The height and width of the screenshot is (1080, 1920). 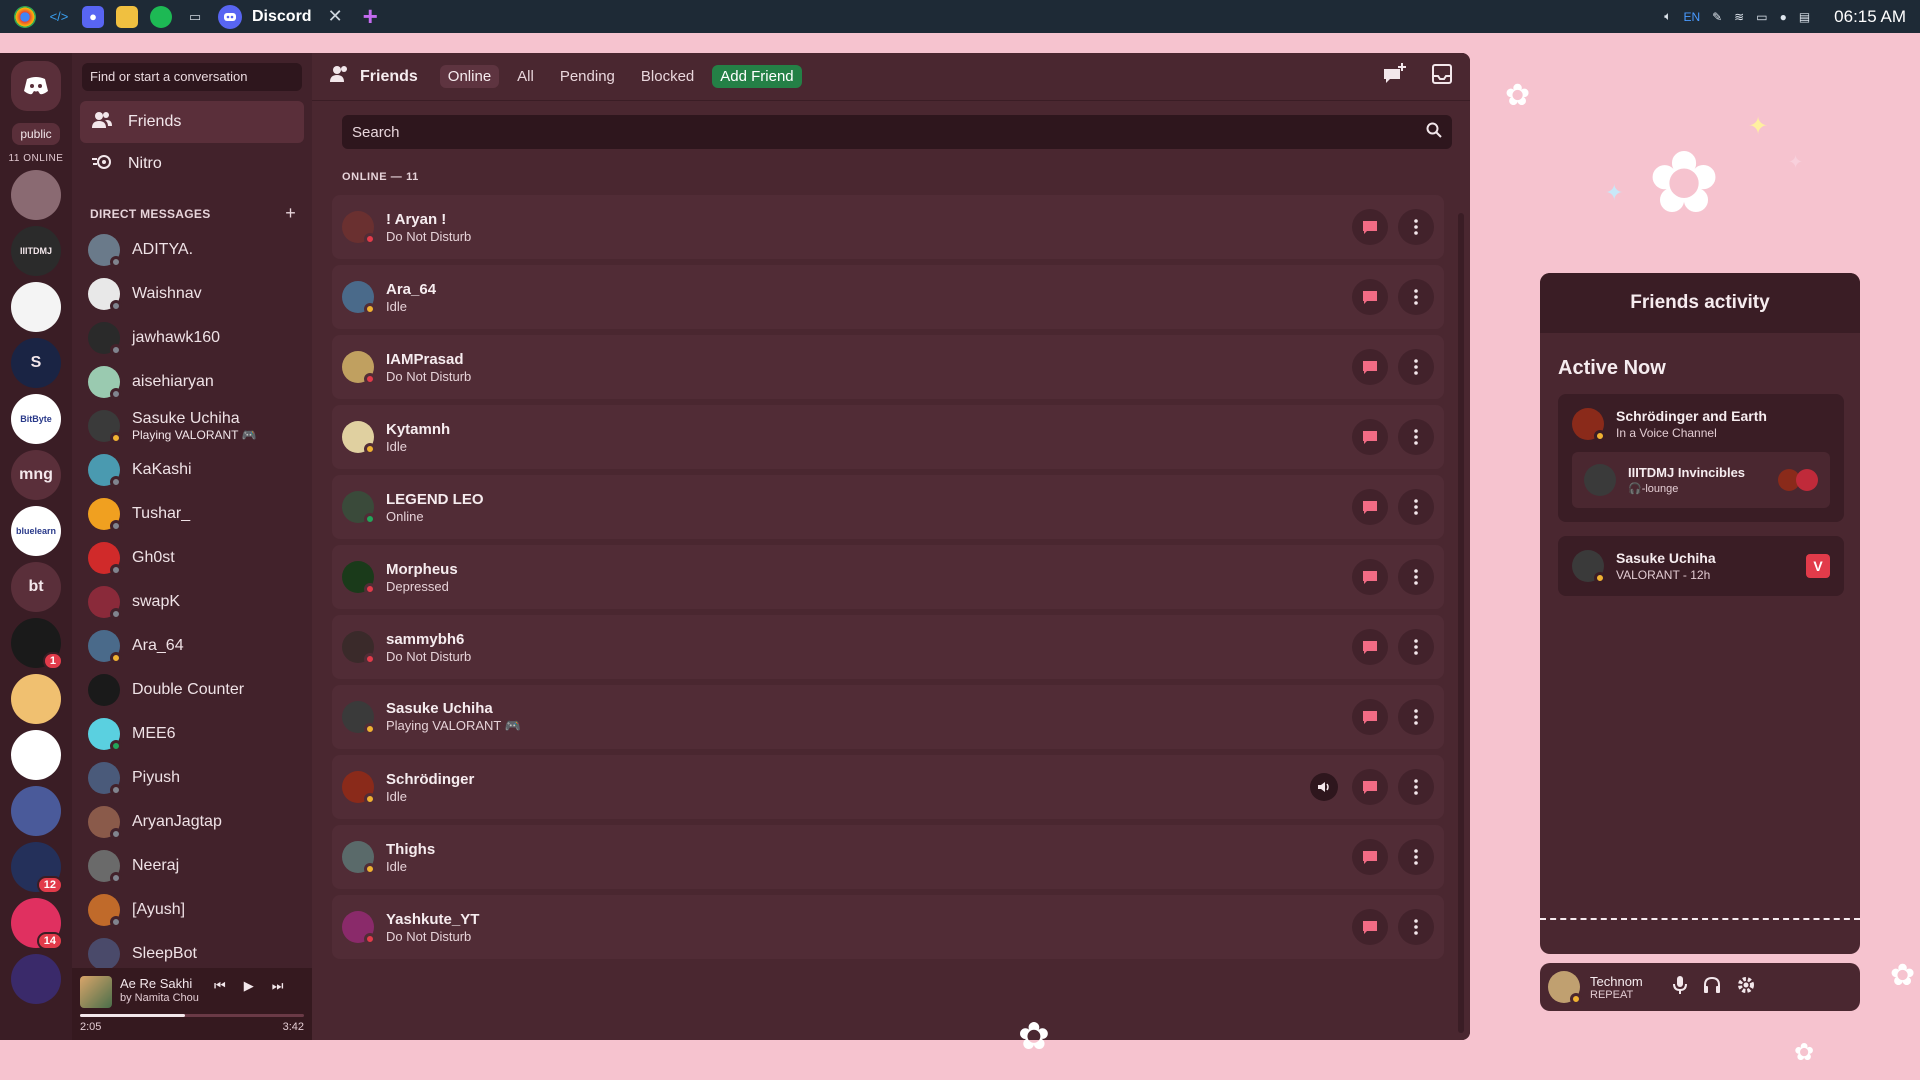 I want to click on user-avatar, so click(x=1565, y=988).